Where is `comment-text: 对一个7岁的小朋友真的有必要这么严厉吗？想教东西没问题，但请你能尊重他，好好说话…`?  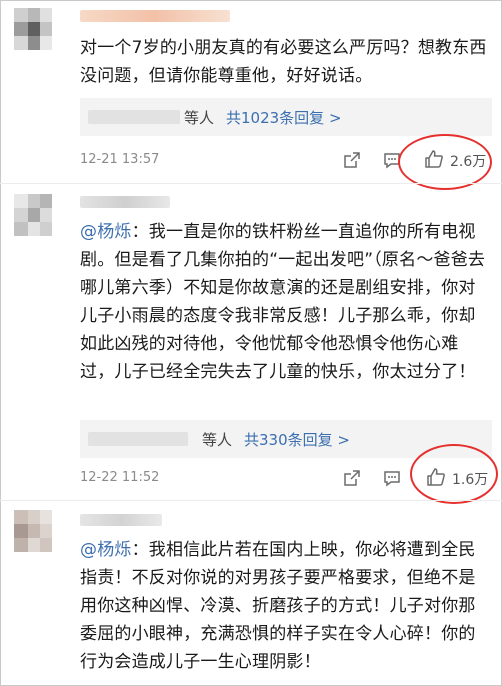
comment-text: 对一个7岁的小朋友真的有必要这么严厉吗？想教东西没问题，但请你能尊重他，好好说话… is located at coordinates (283, 62).